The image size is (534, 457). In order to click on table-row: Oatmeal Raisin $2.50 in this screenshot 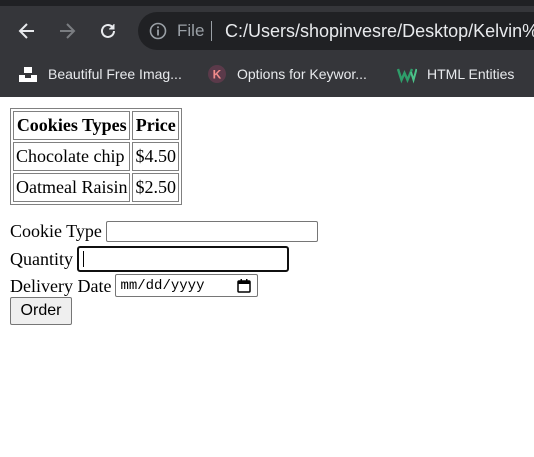, I will do `click(96, 187)`.